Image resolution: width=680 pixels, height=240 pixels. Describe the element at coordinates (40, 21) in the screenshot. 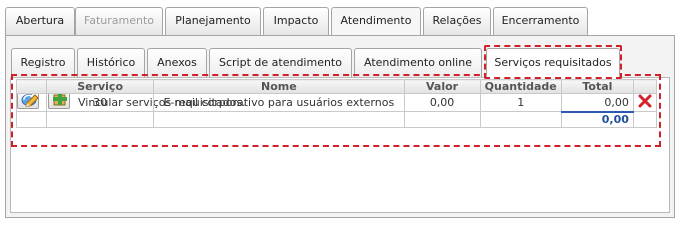

I see `tab-abertura: Abertura` at that location.